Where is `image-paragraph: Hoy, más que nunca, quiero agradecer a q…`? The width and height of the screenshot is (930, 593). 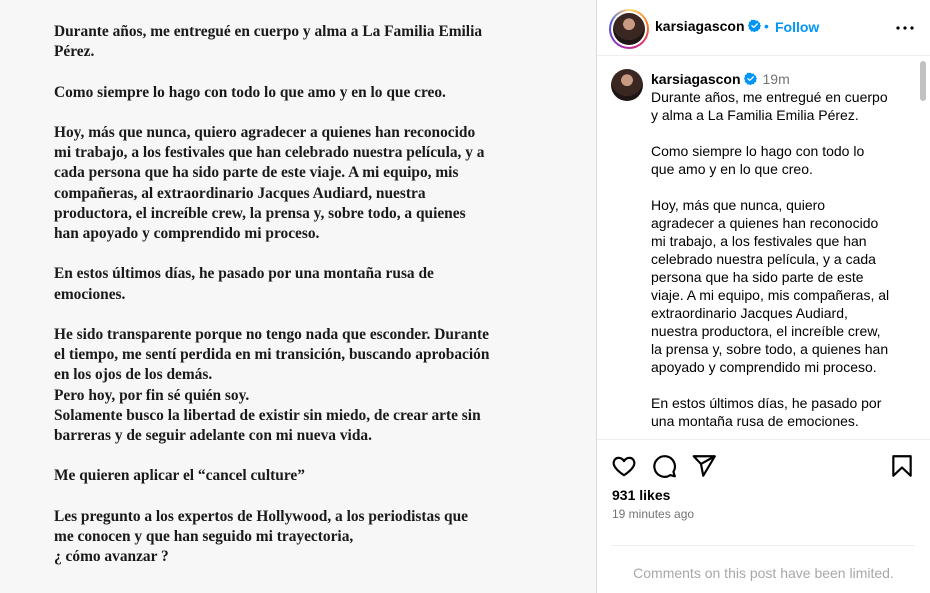
image-paragraph: Hoy, más que nunca, quiero agradecer a q… is located at coordinates (269, 182).